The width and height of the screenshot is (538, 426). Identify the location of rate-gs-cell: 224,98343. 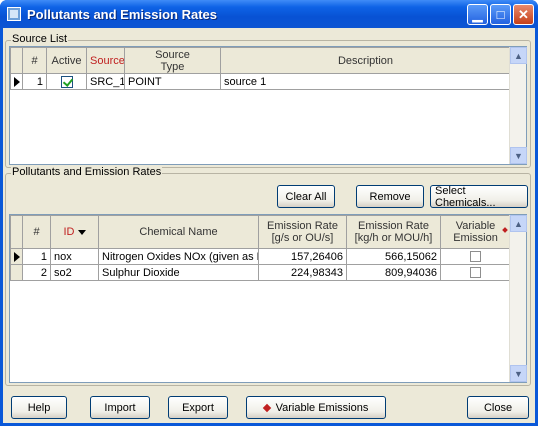
(302, 272).